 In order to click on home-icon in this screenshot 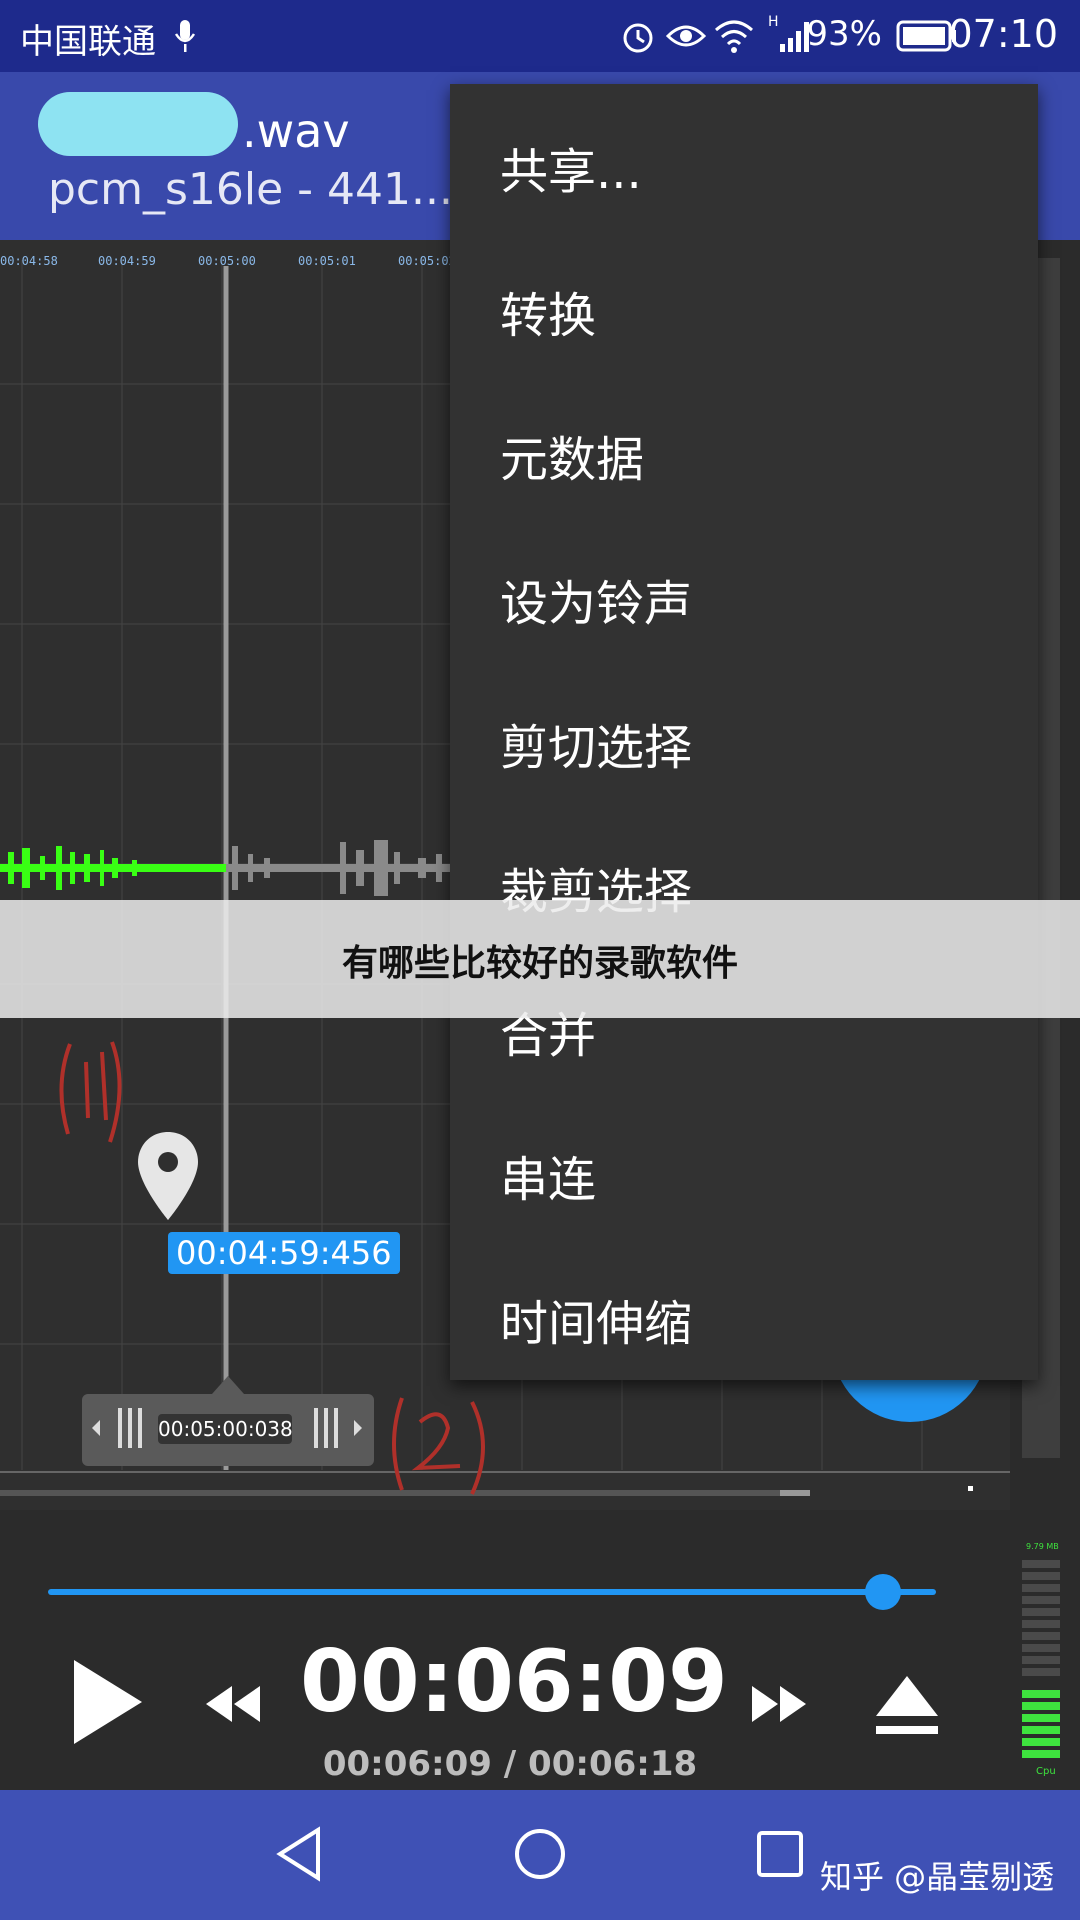, I will do `click(540, 1854)`.